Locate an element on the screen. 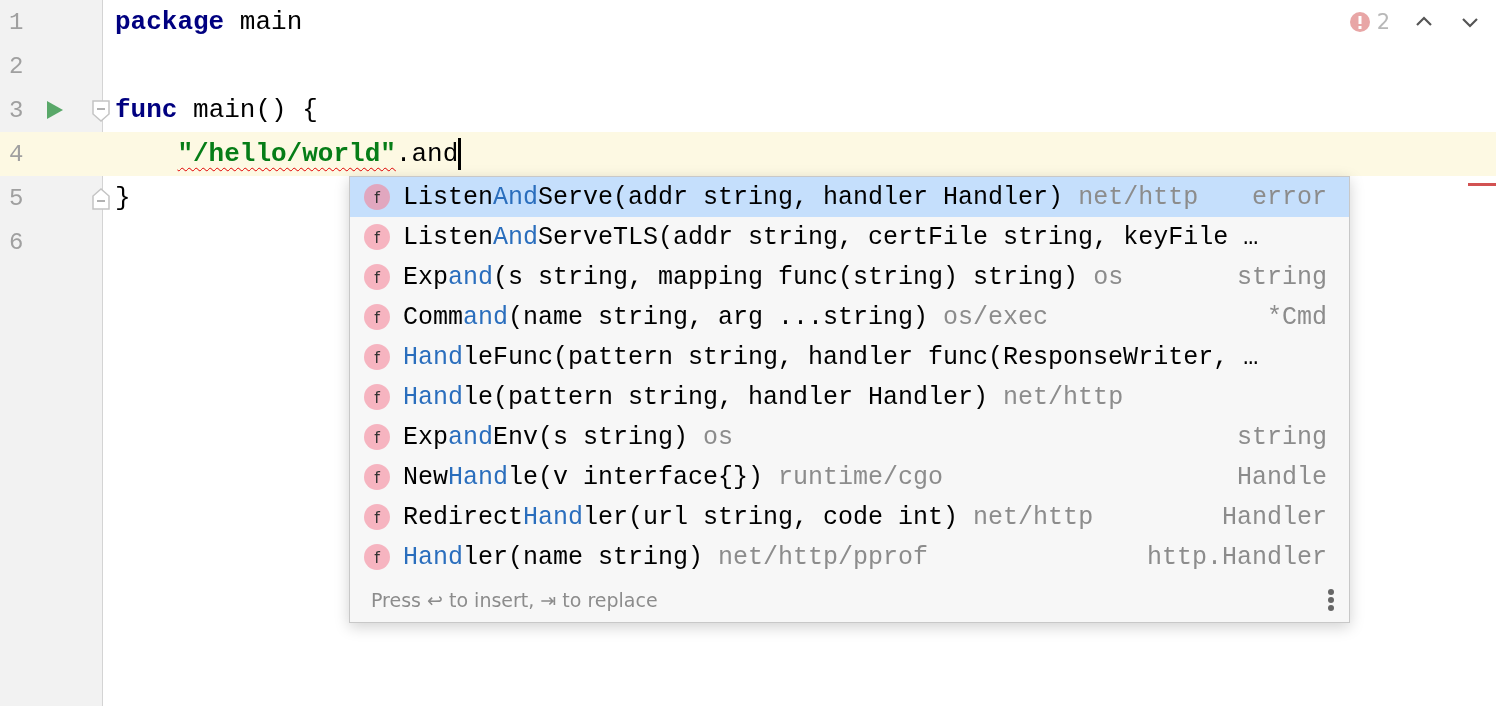 Image resolution: width=1496 pixels, height=706 pixels. line-number: 1 is located at coordinates (16, 22).